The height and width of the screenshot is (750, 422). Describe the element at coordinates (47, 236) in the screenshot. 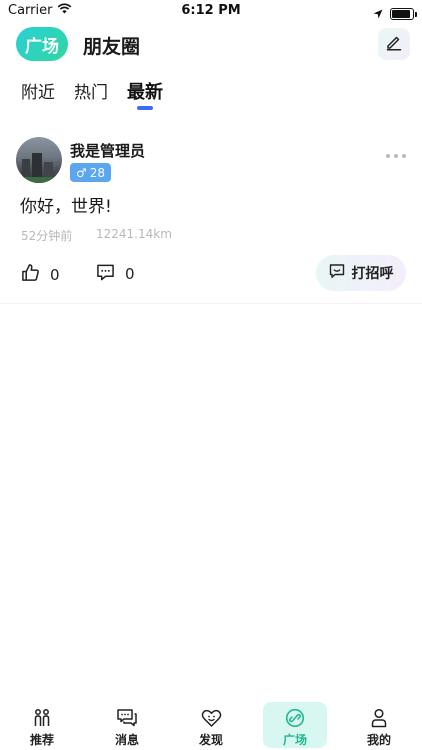

I see `post-time: 52分钟前` at that location.